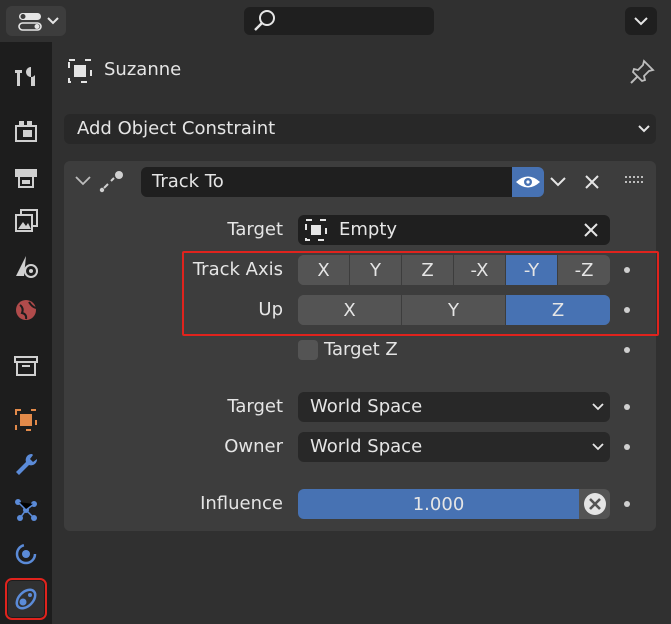 This screenshot has width=671, height=624. I want to click on target-label: Target, so click(255, 229).